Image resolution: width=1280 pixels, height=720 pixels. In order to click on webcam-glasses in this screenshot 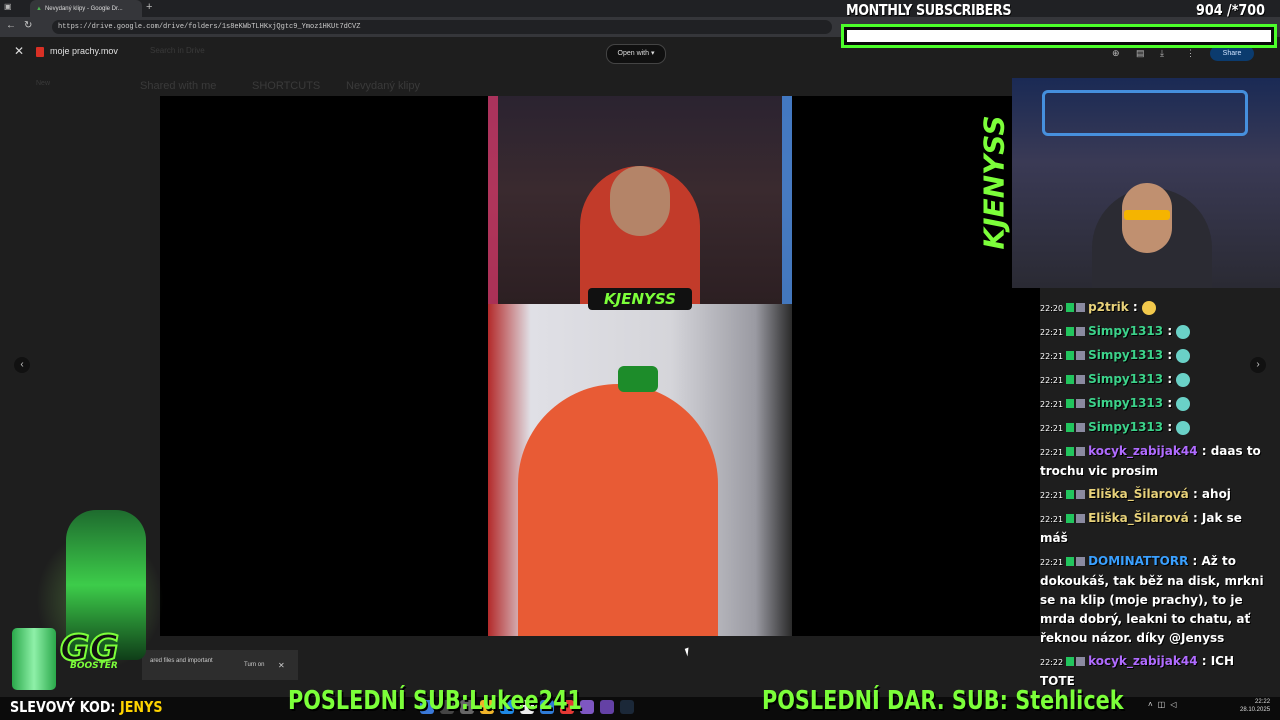, I will do `click(1147, 215)`.